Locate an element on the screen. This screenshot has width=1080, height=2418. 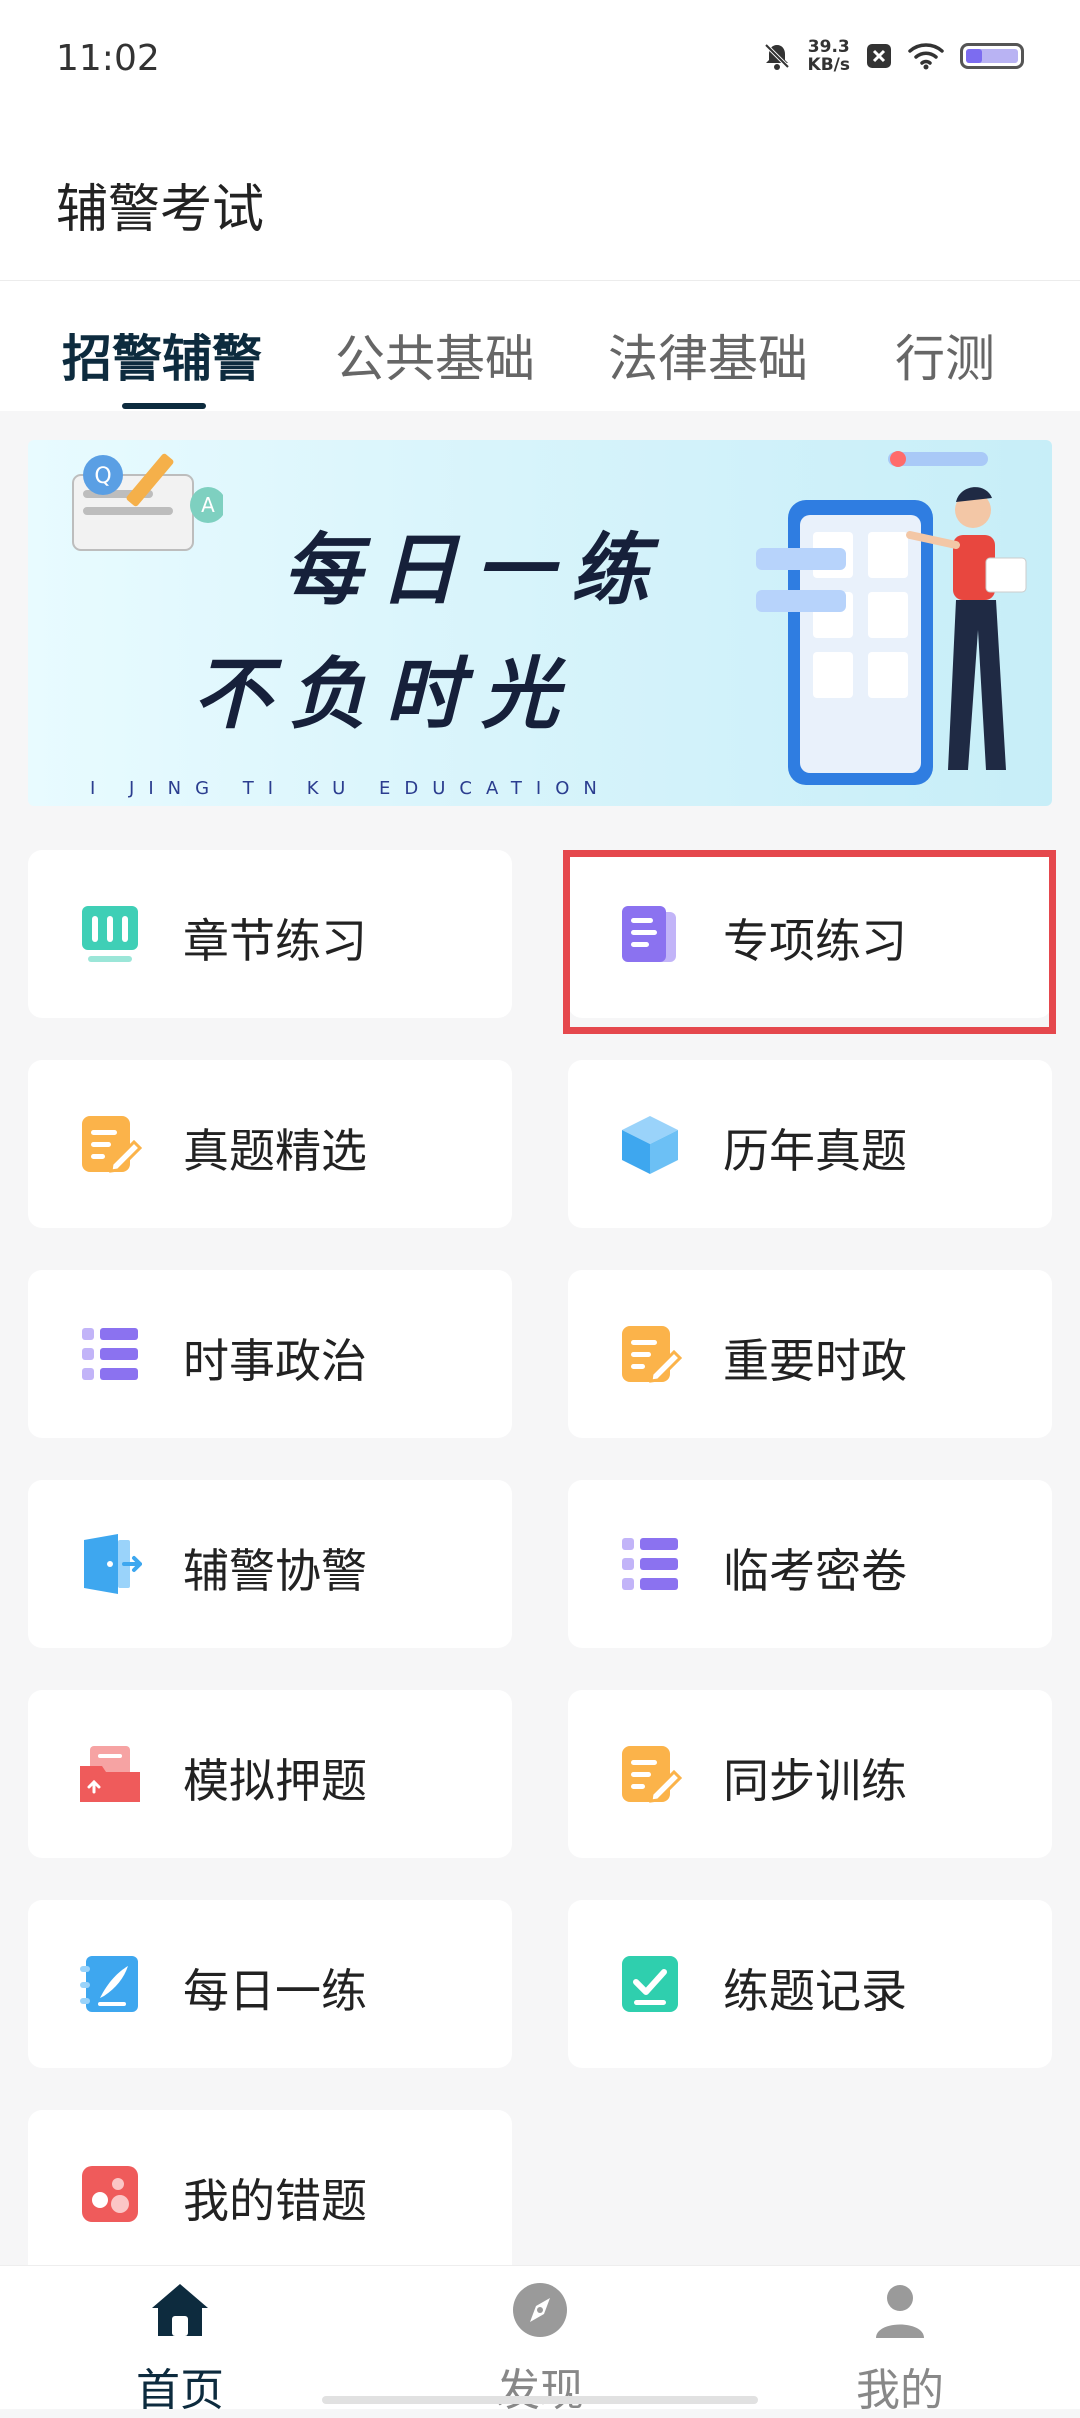
nav-label: 首页 is located at coordinates (180, 2390).